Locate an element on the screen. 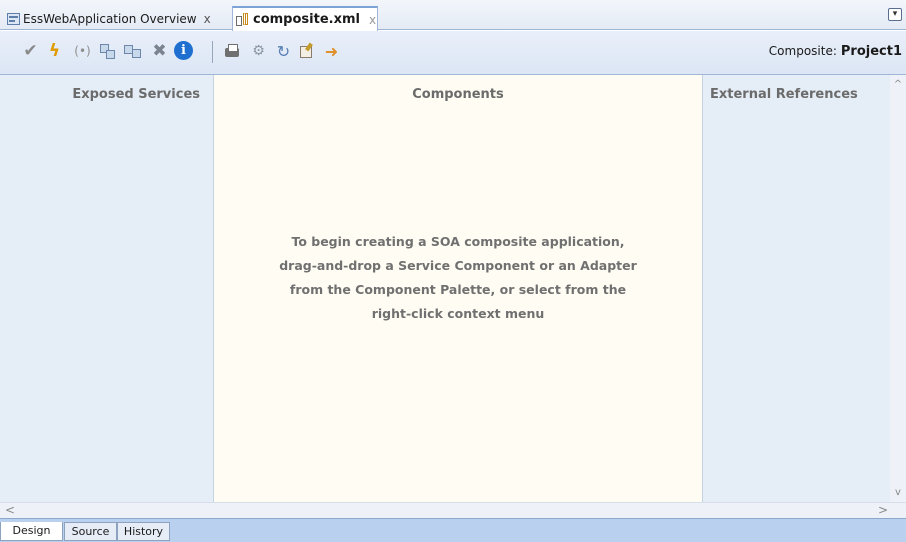 This screenshot has width=906, height=542. print-icon is located at coordinates (232, 51).